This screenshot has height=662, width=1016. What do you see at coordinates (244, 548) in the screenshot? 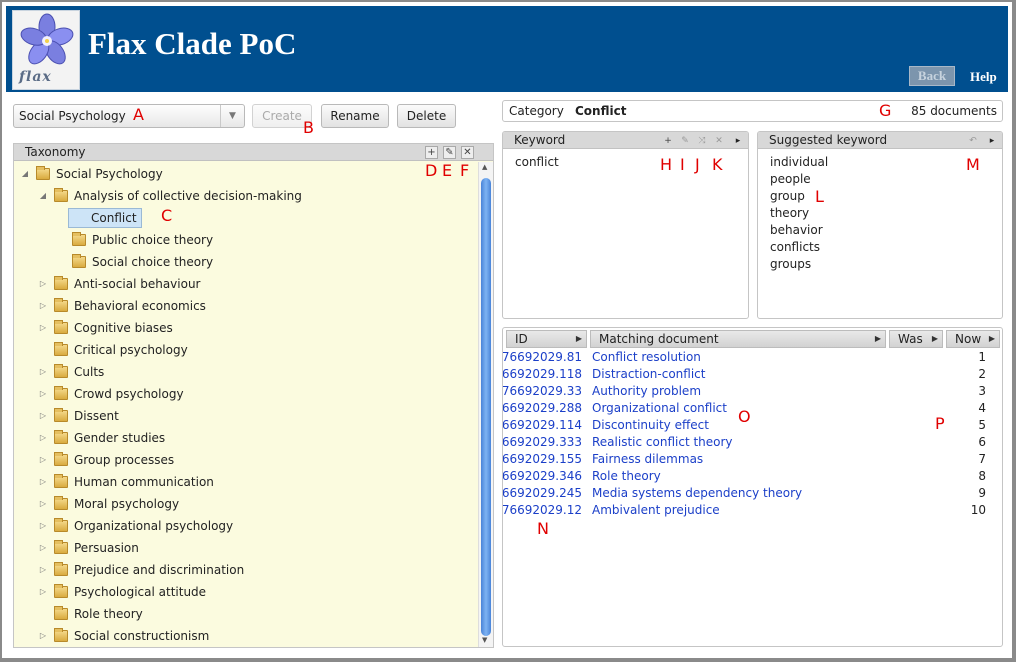
I see `tree-node: ▷ Persuasion` at bounding box center [244, 548].